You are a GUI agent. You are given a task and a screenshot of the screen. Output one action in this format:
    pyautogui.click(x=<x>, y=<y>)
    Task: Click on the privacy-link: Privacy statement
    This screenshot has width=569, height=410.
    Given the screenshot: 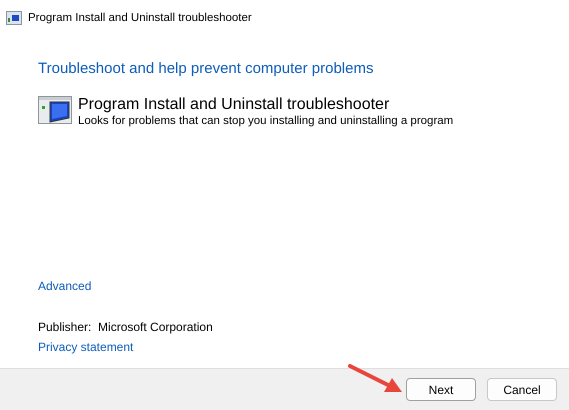 What is the action you would take?
    pyautogui.click(x=86, y=347)
    